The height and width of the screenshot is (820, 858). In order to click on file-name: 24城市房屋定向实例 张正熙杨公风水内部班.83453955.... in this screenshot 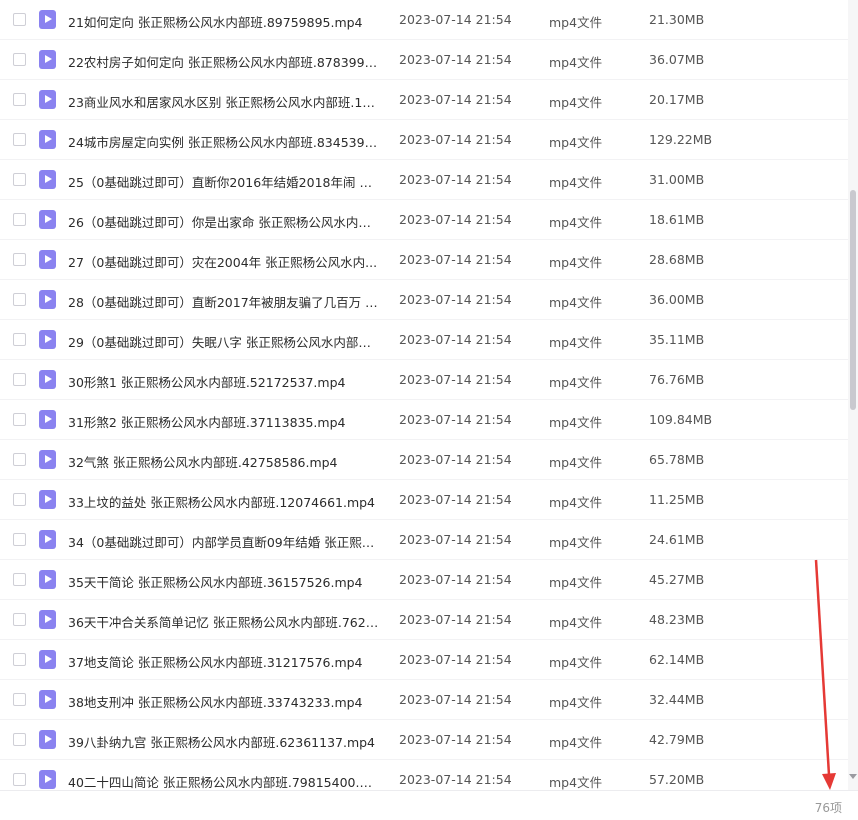, I will do `click(224, 141)`.